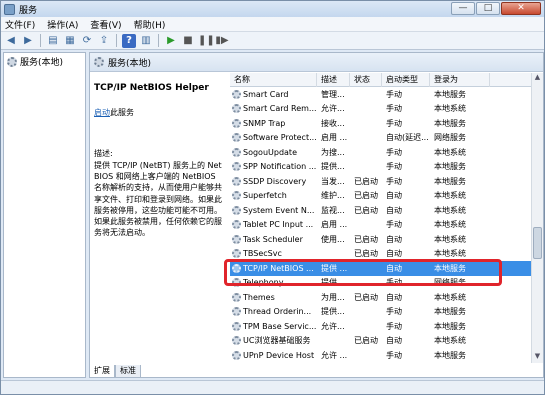 The width and height of the screenshot is (545, 395). Describe the element at coordinates (386, 196) in the screenshot. I see `service-row: Superfetch 维护... 已启动 自动 本地系统` at that location.